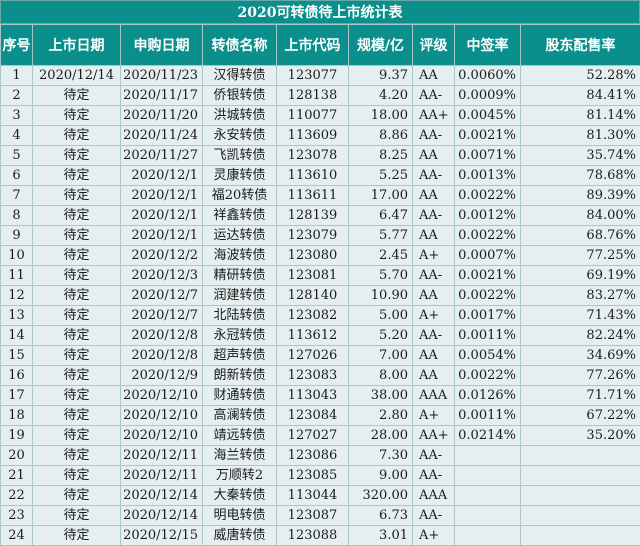 This screenshot has width=640, height=546. What do you see at coordinates (488, 176) in the screenshot?
I see `cell-win-rate: 0.0013%` at bounding box center [488, 176].